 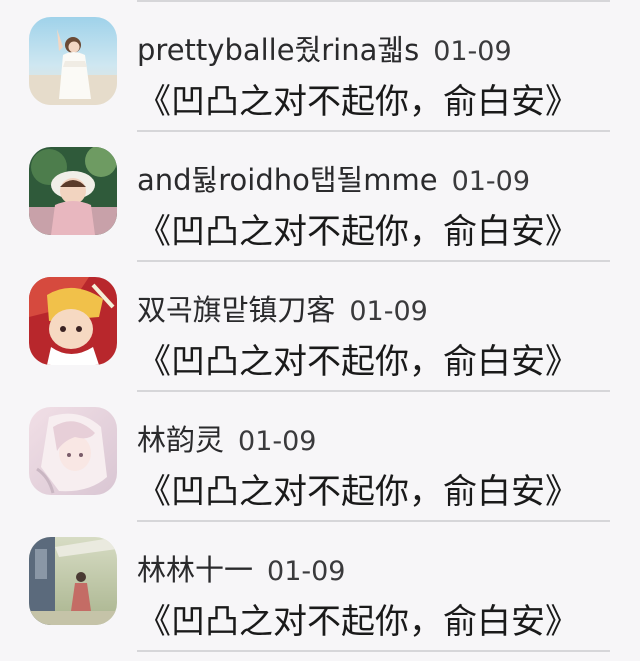 I want to click on username: 林韵灵, so click(x=180, y=440).